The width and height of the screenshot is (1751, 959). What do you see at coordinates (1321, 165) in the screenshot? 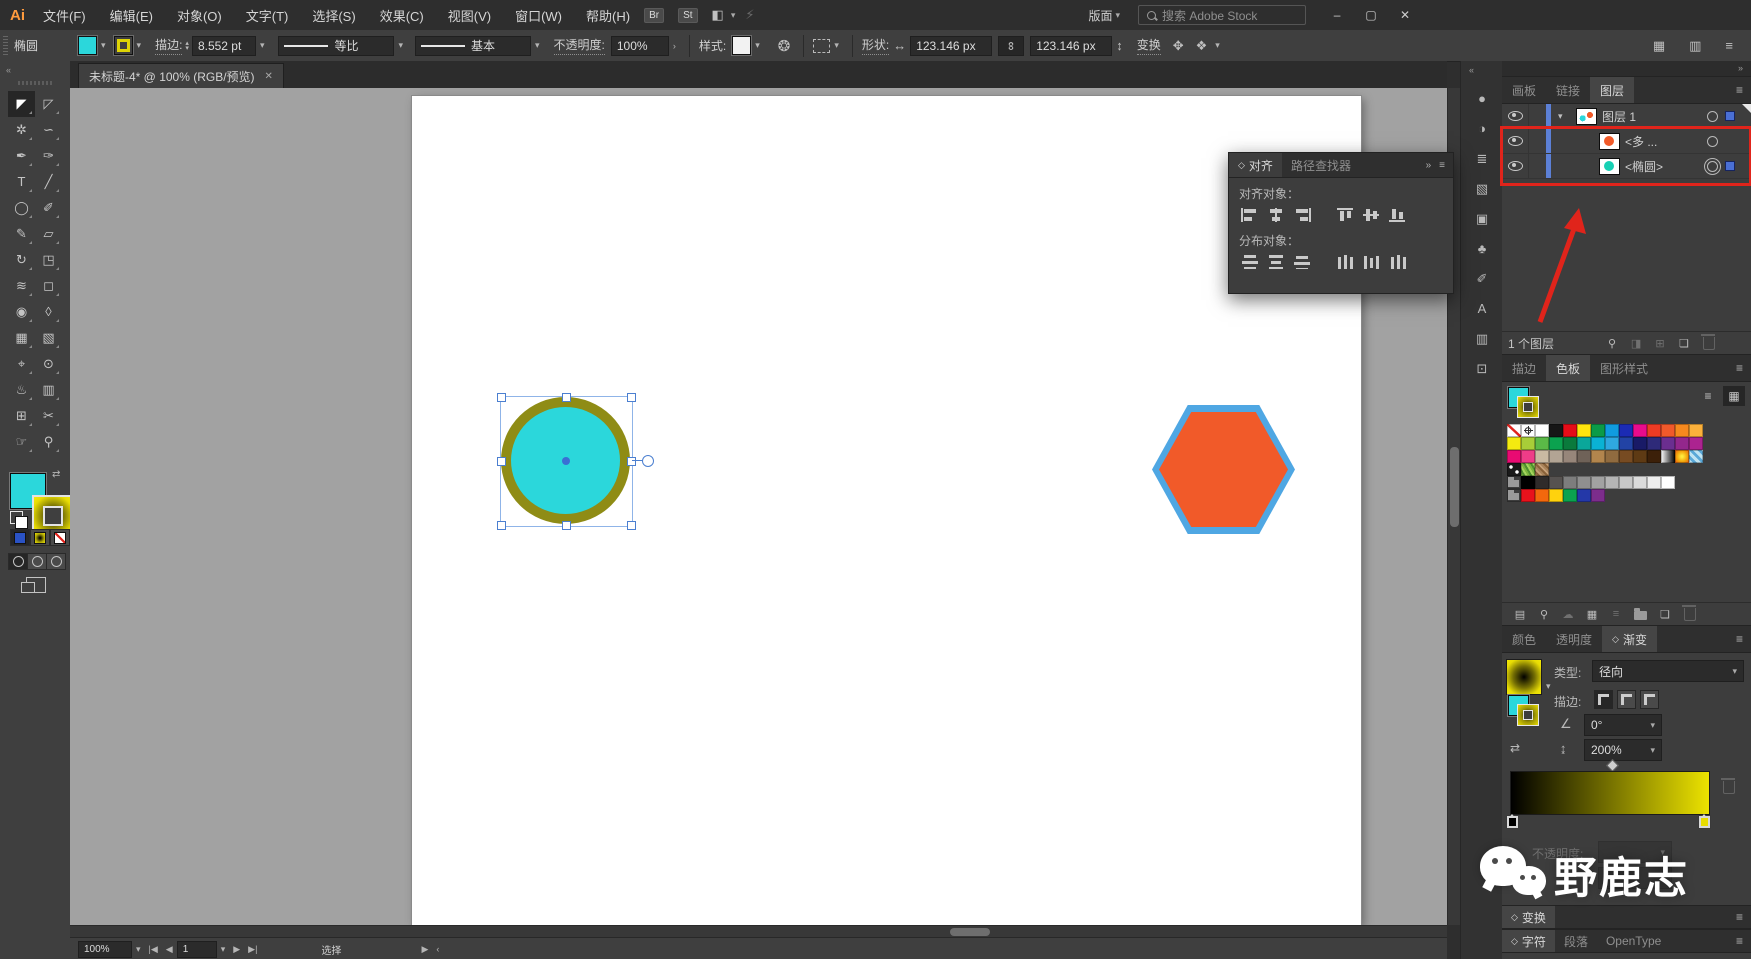
I see `tab-pathfinder: 路径查找器` at bounding box center [1321, 165].